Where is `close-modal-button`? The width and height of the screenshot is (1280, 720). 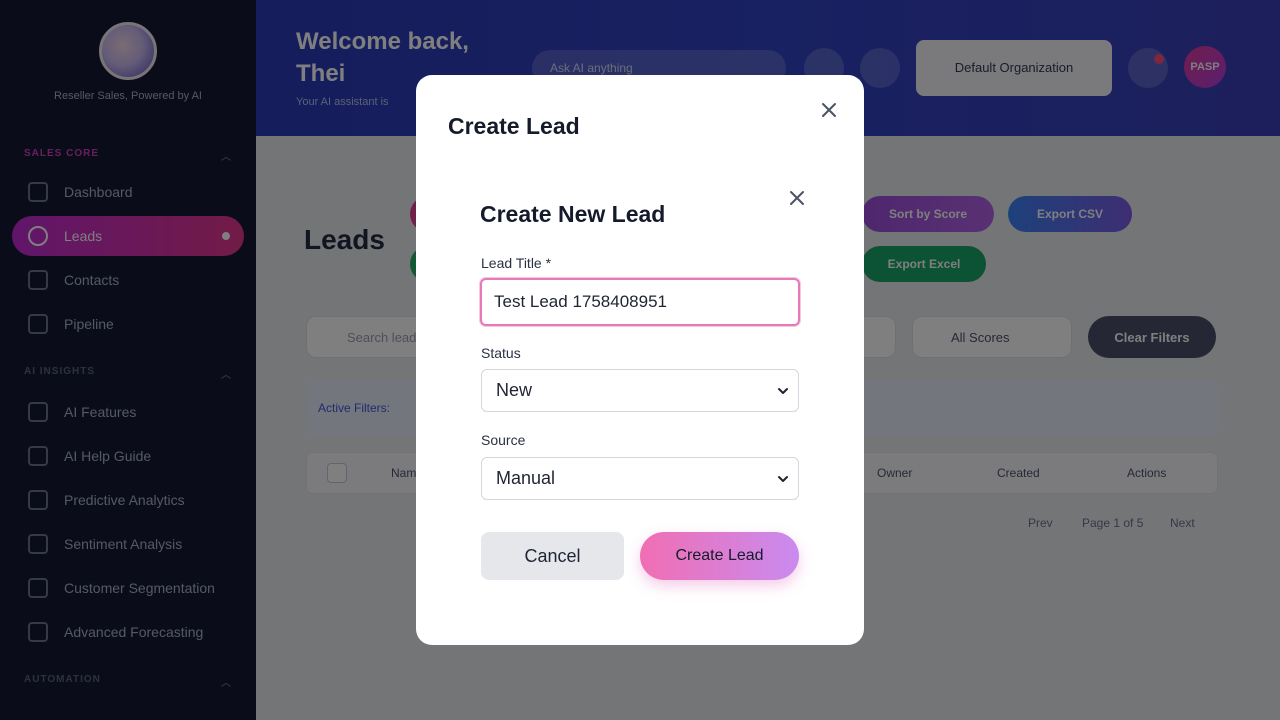 close-modal-button is located at coordinates (829, 110).